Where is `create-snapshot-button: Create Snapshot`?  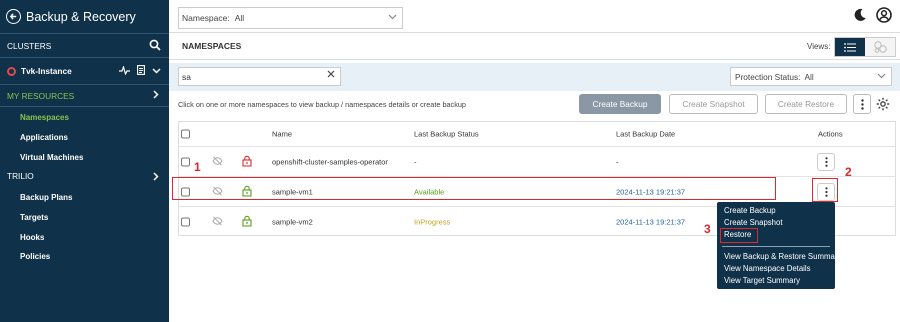
create-snapshot-button: Create Snapshot is located at coordinates (713, 104).